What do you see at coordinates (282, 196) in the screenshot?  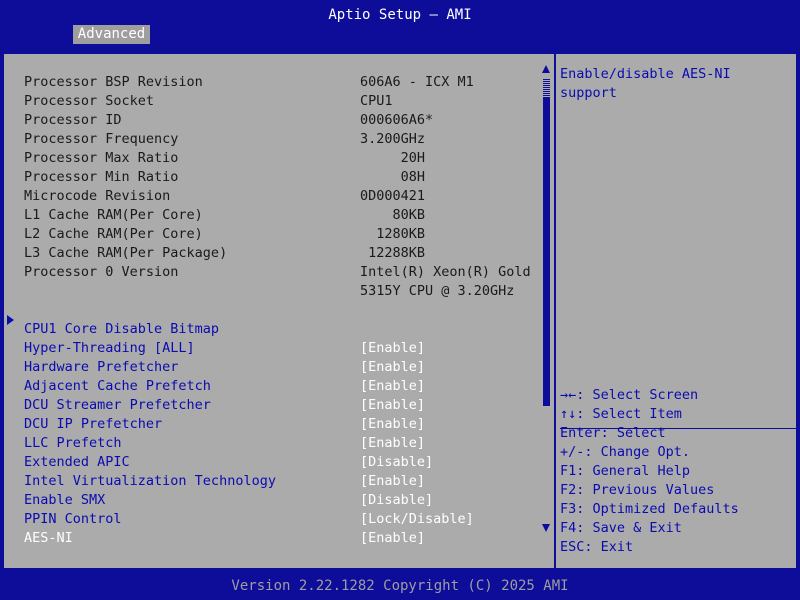 I see `info-row-microcode: Microcode Revision 0D000421` at bounding box center [282, 196].